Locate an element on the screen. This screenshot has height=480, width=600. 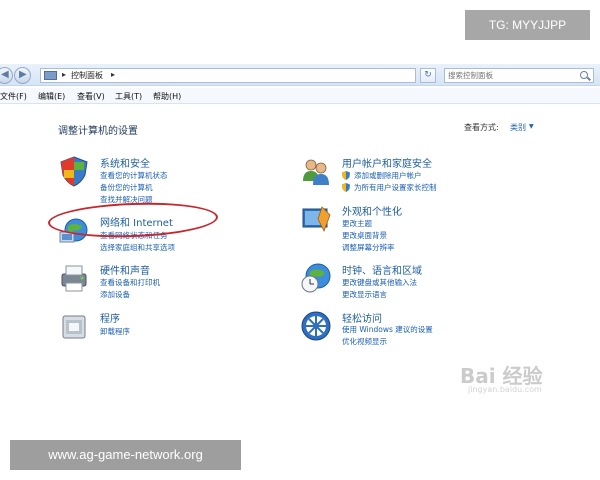
category-link: 备份您的计算机 is located at coordinates (126, 187).